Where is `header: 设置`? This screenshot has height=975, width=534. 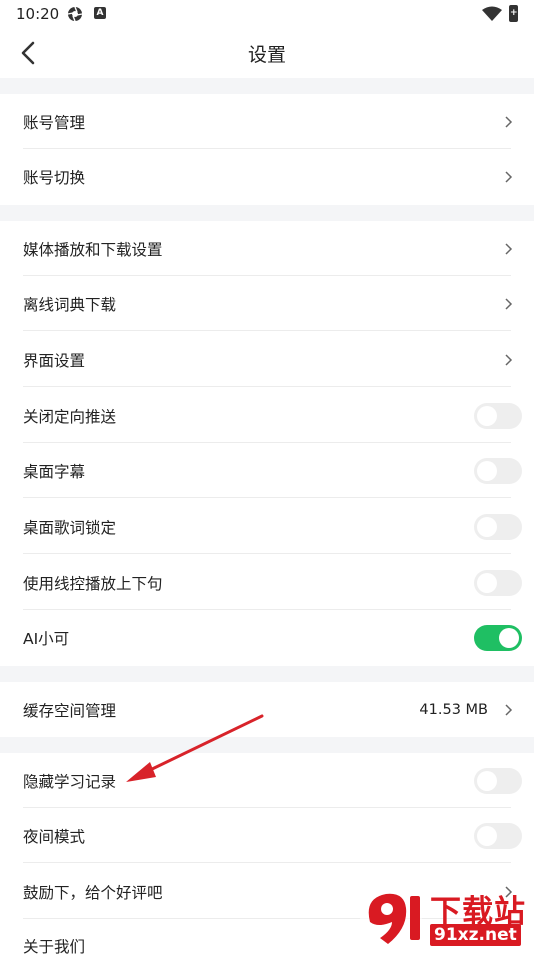 header: 设置 is located at coordinates (267, 53).